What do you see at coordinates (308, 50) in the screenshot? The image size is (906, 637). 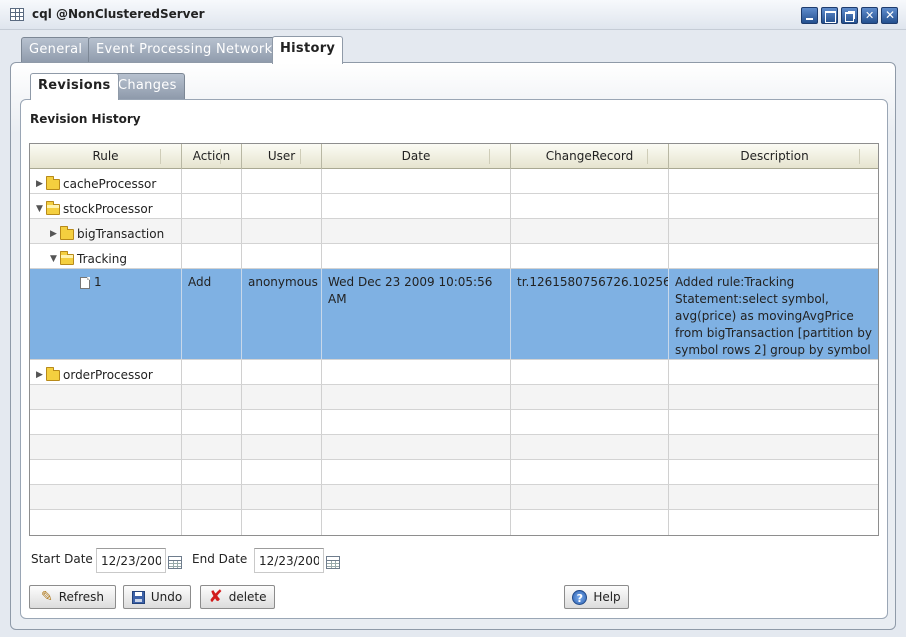 I see `tab-history: History` at bounding box center [308, 50].